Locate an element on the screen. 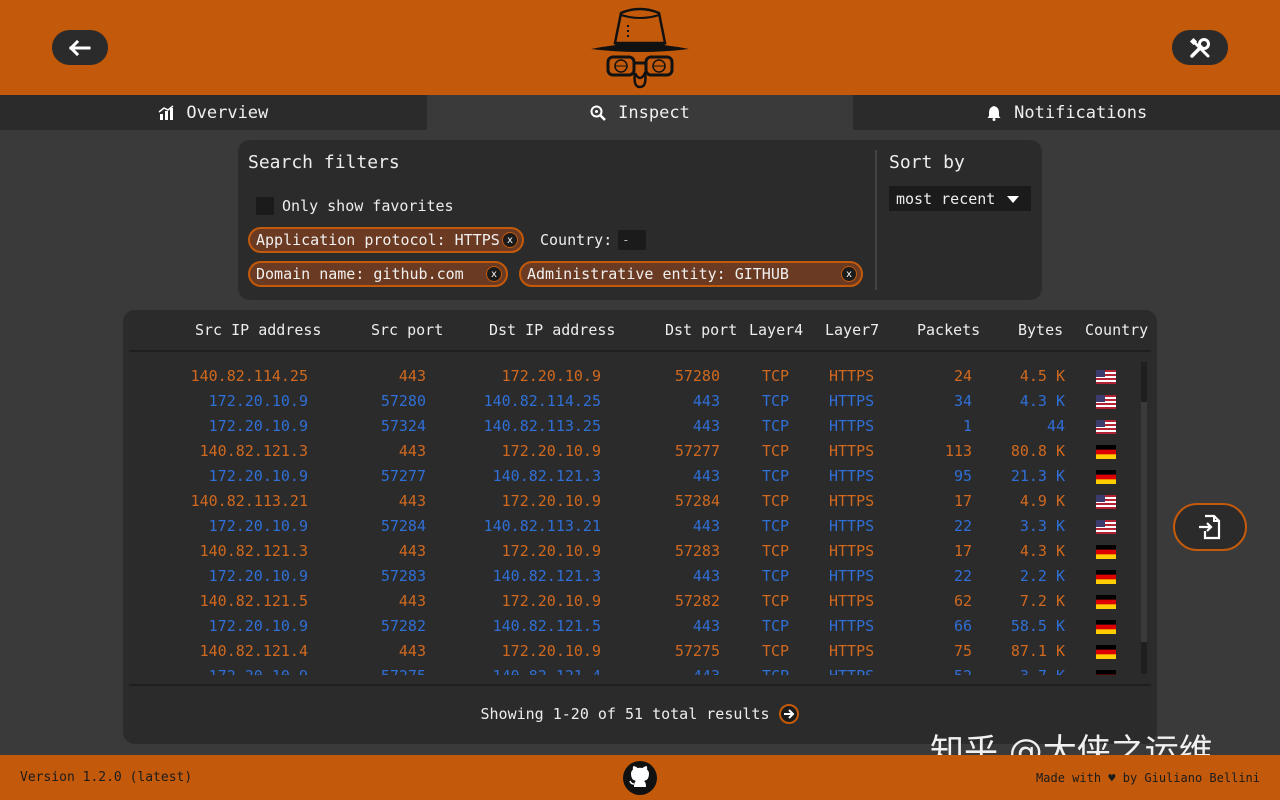 The height and width of the screenshot is (800, 1280). tab-inspect-label: Inspect is located at coordinates (654, 112).